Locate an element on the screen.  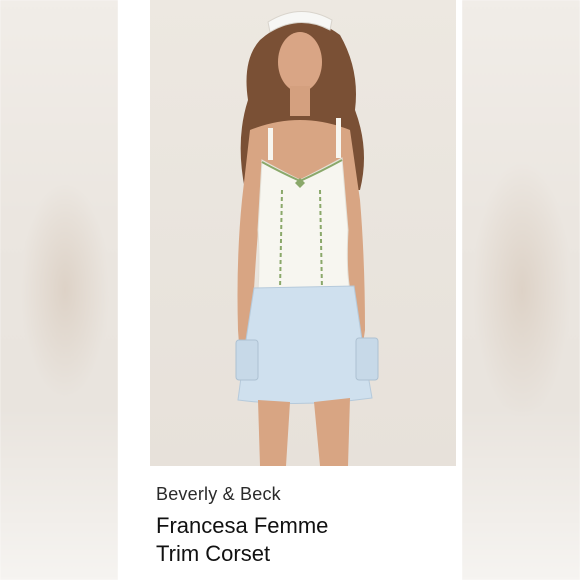
product-title-line1: Francesa Femme is located at coordinates (242, 525).